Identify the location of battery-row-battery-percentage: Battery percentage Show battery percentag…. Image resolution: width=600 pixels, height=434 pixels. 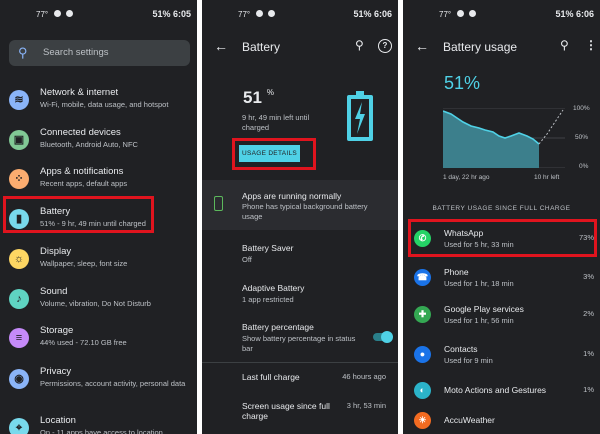
(317, 338).